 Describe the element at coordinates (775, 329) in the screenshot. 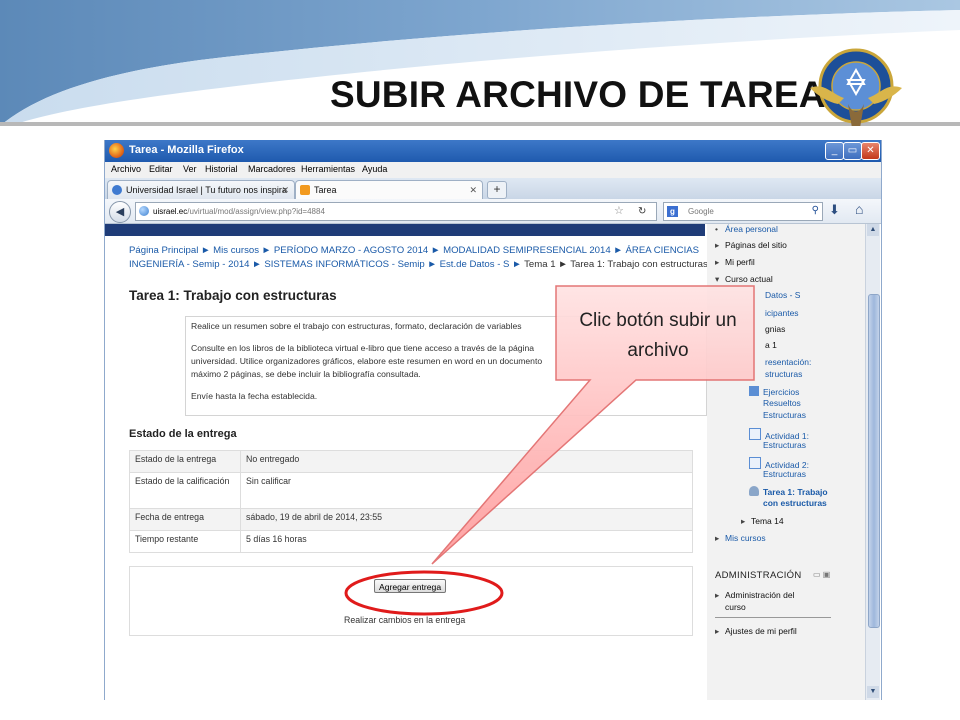

I see `sidebar-item-insignias: gnias` at that location.